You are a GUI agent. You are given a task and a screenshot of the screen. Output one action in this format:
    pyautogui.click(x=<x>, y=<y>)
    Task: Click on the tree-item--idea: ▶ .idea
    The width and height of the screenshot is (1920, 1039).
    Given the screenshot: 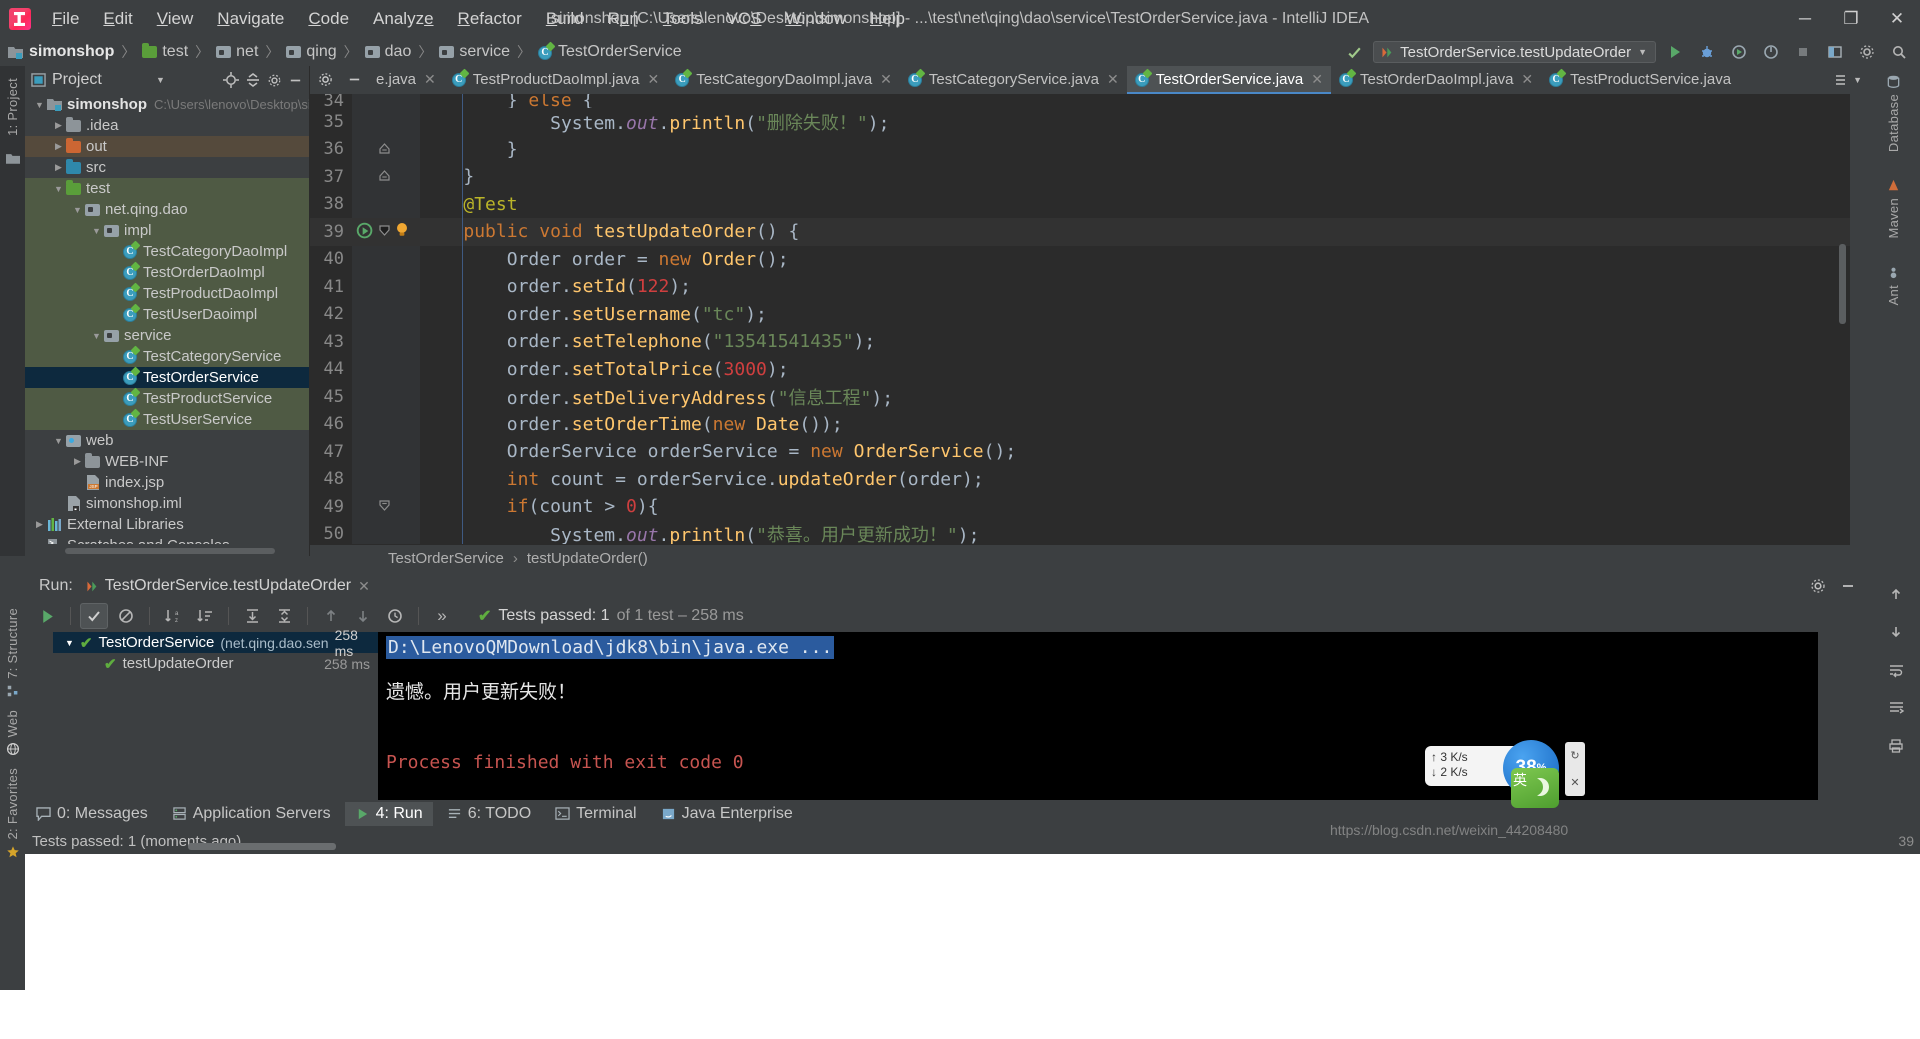 What is the action you would take?
    pyautogui.click(x=167, y=125)
    